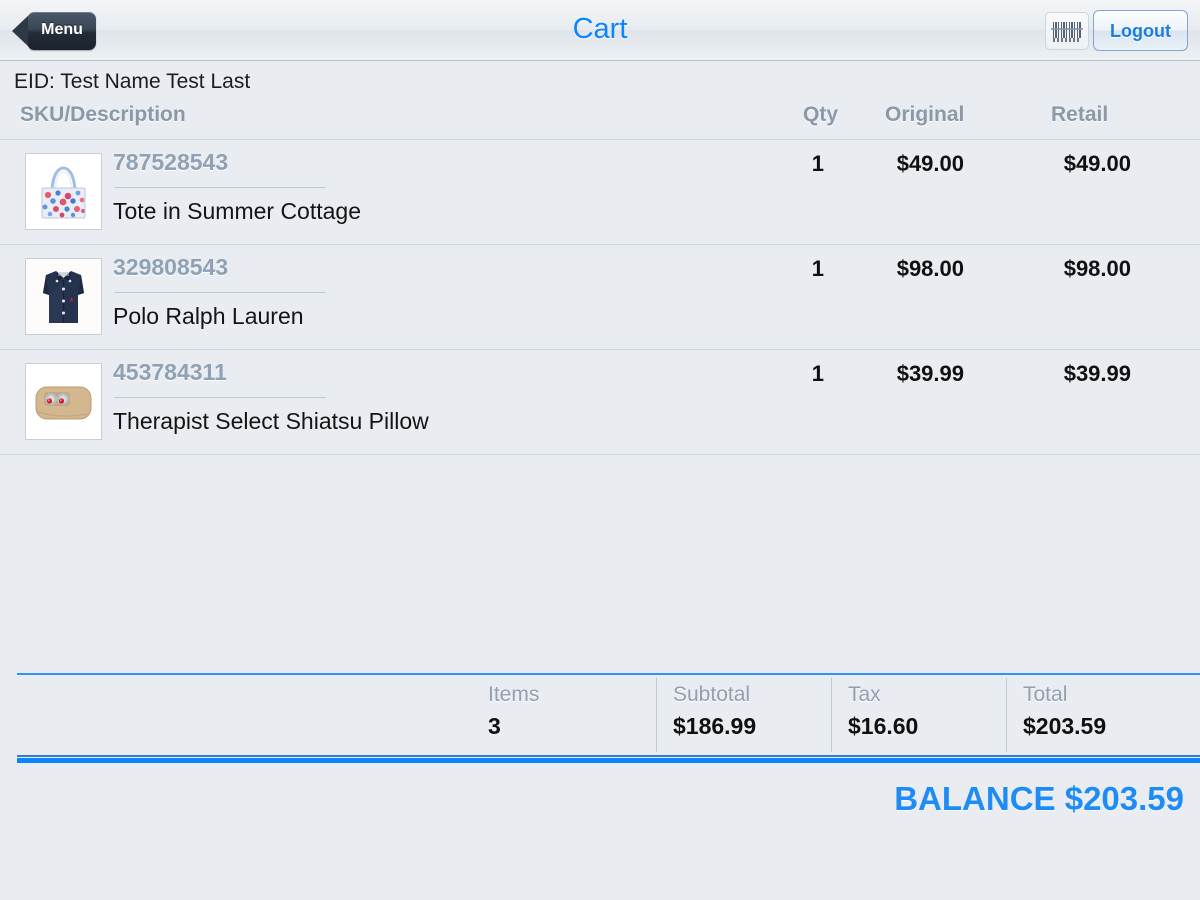 This screenshot has height=900, width=1200. Describe the element at coordinates (1097, 268) in the screenshot. I see `row-retail-price: $98.00` at that location.